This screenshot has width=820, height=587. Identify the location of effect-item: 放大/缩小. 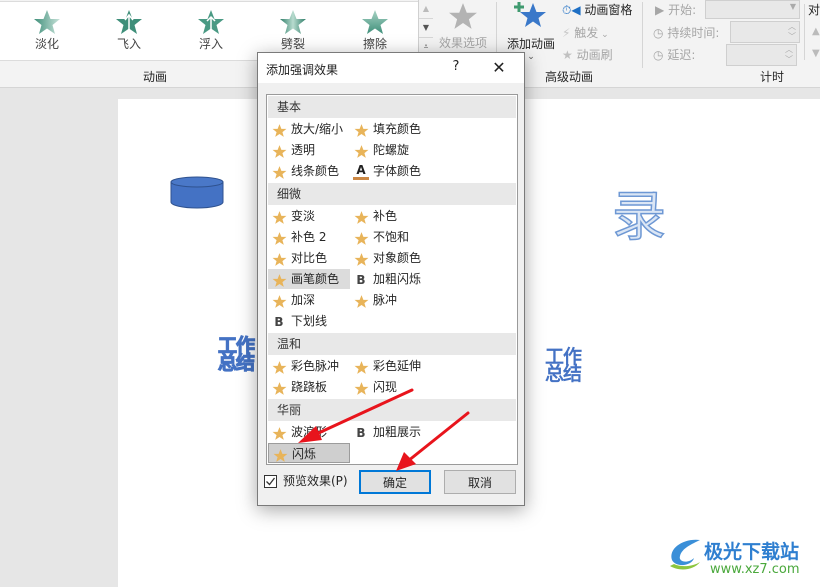
(309, 129).